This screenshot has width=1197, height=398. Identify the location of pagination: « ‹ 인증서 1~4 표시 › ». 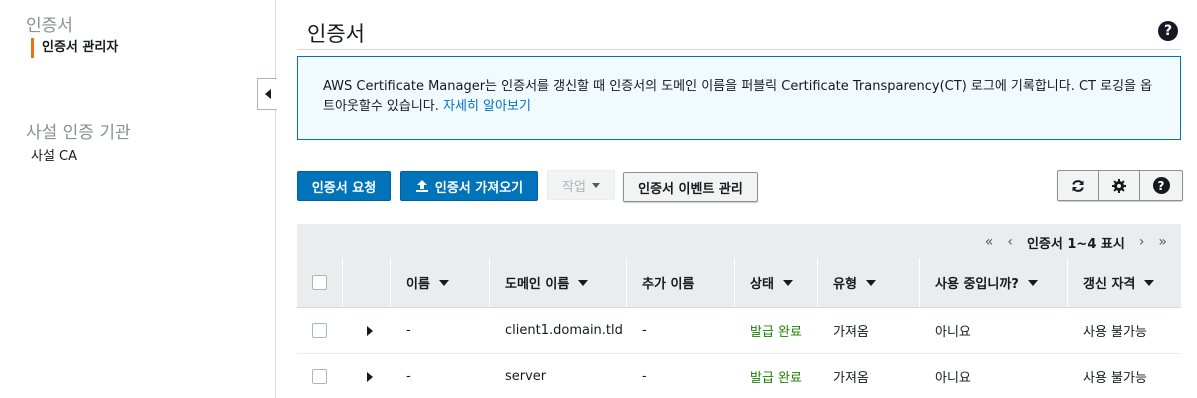
(1076, 242).